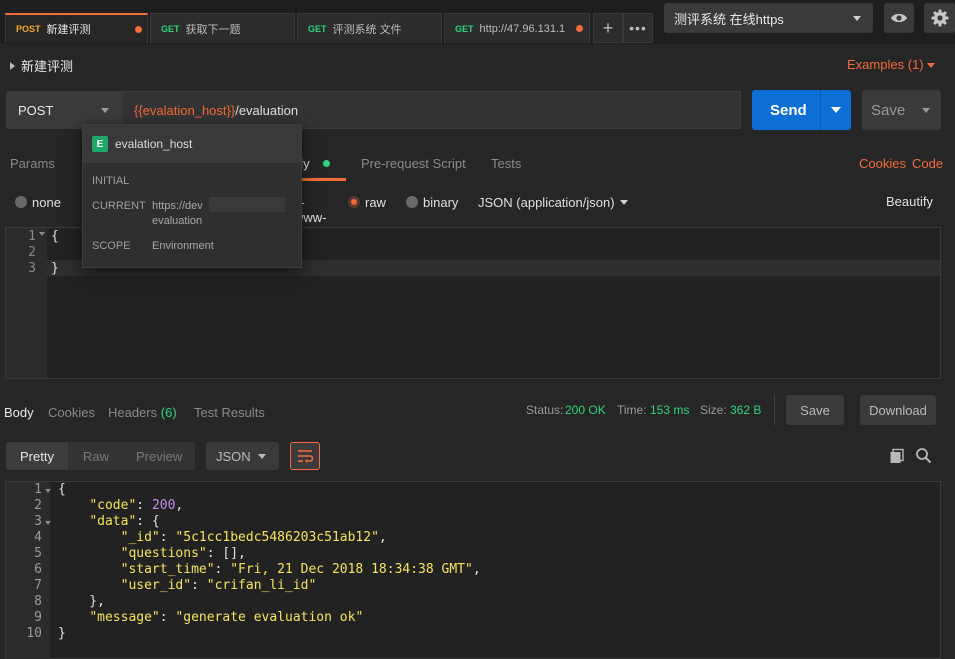 The width and height of the screenshot is (955, 659). Describe the element at coordinates (68, 30) in the screenshot. I see `tab-label: 新建评测` at that location.